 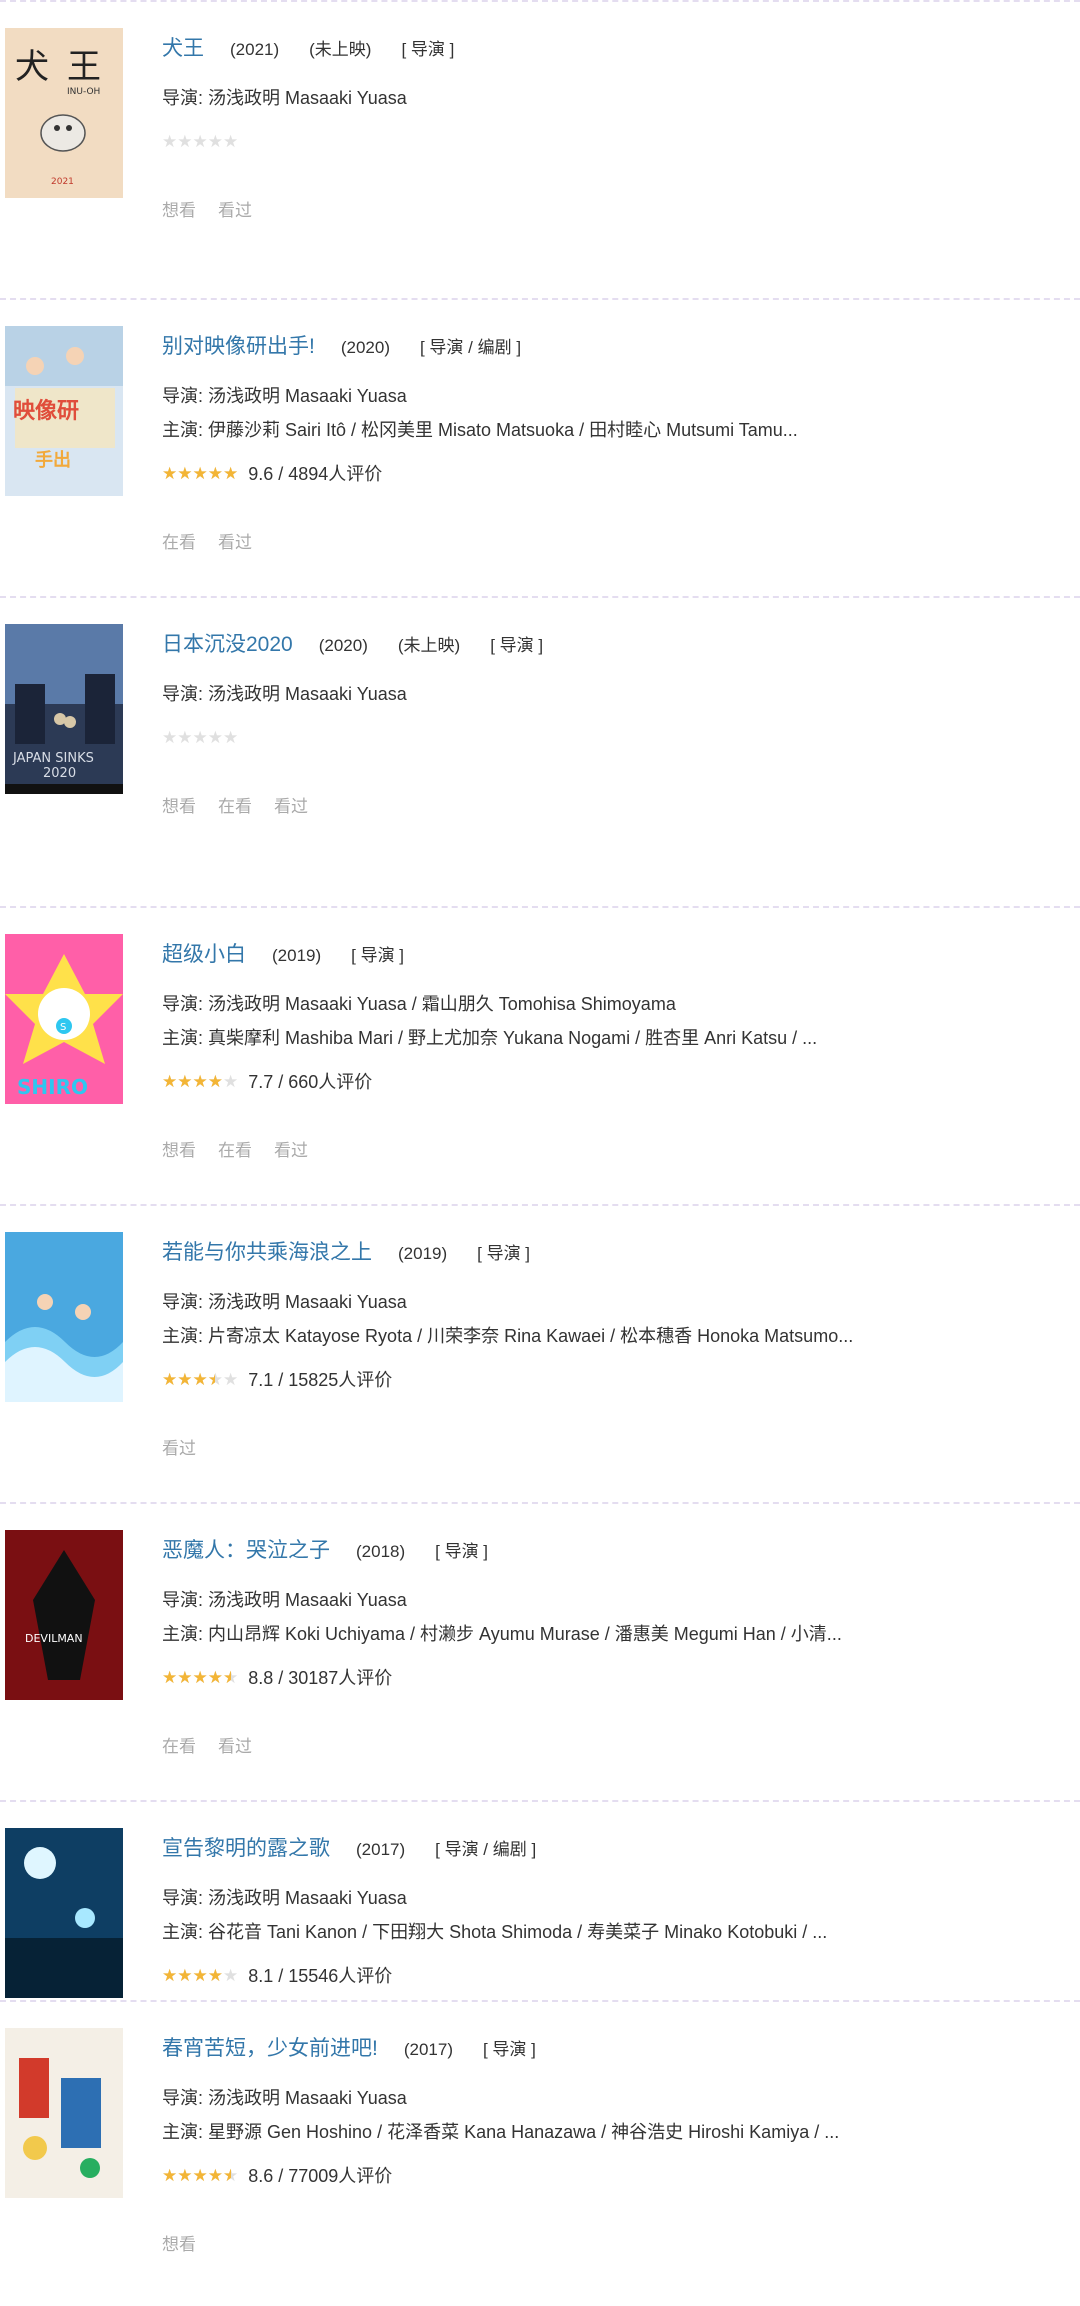 What do you see at coordinates (611, 1081) in the screenshot?
I see `rating-row: ★★★★★★★★★★ 7.7 / 660人评价` at bounding box center [611, 1081].